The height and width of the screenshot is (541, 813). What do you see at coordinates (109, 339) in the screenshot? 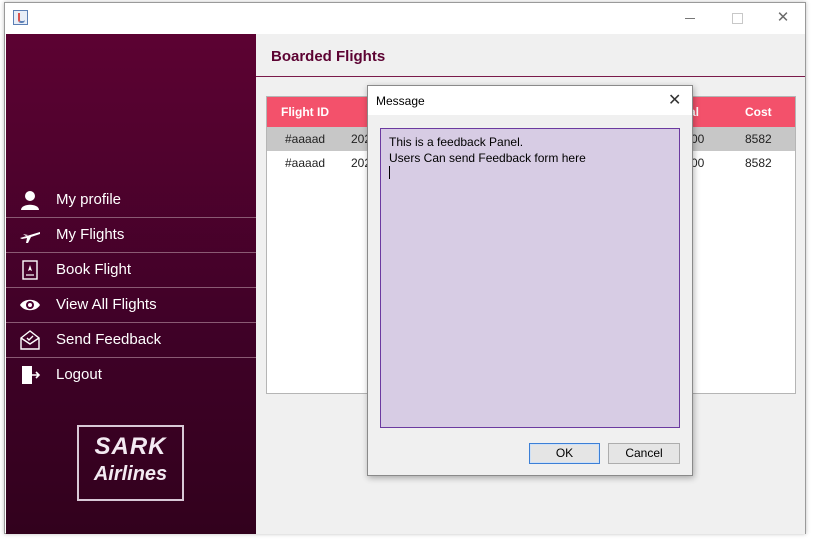
I see `sidebar-item-label: Send Feedback` at bounding box center [109, 339].